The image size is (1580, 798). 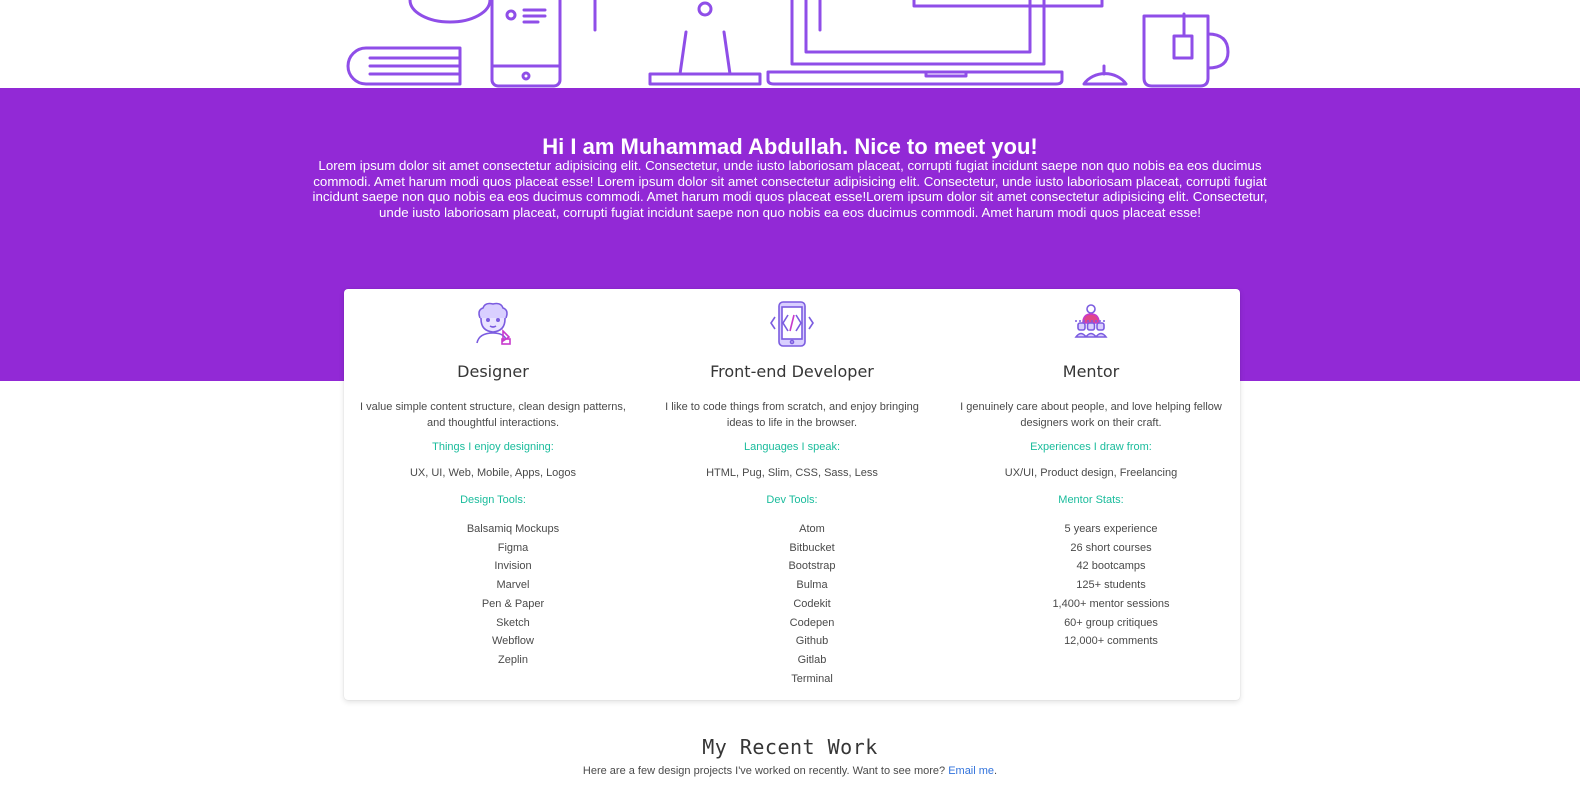 I want to click on mentor-icon, so click(x=1091, y=325).